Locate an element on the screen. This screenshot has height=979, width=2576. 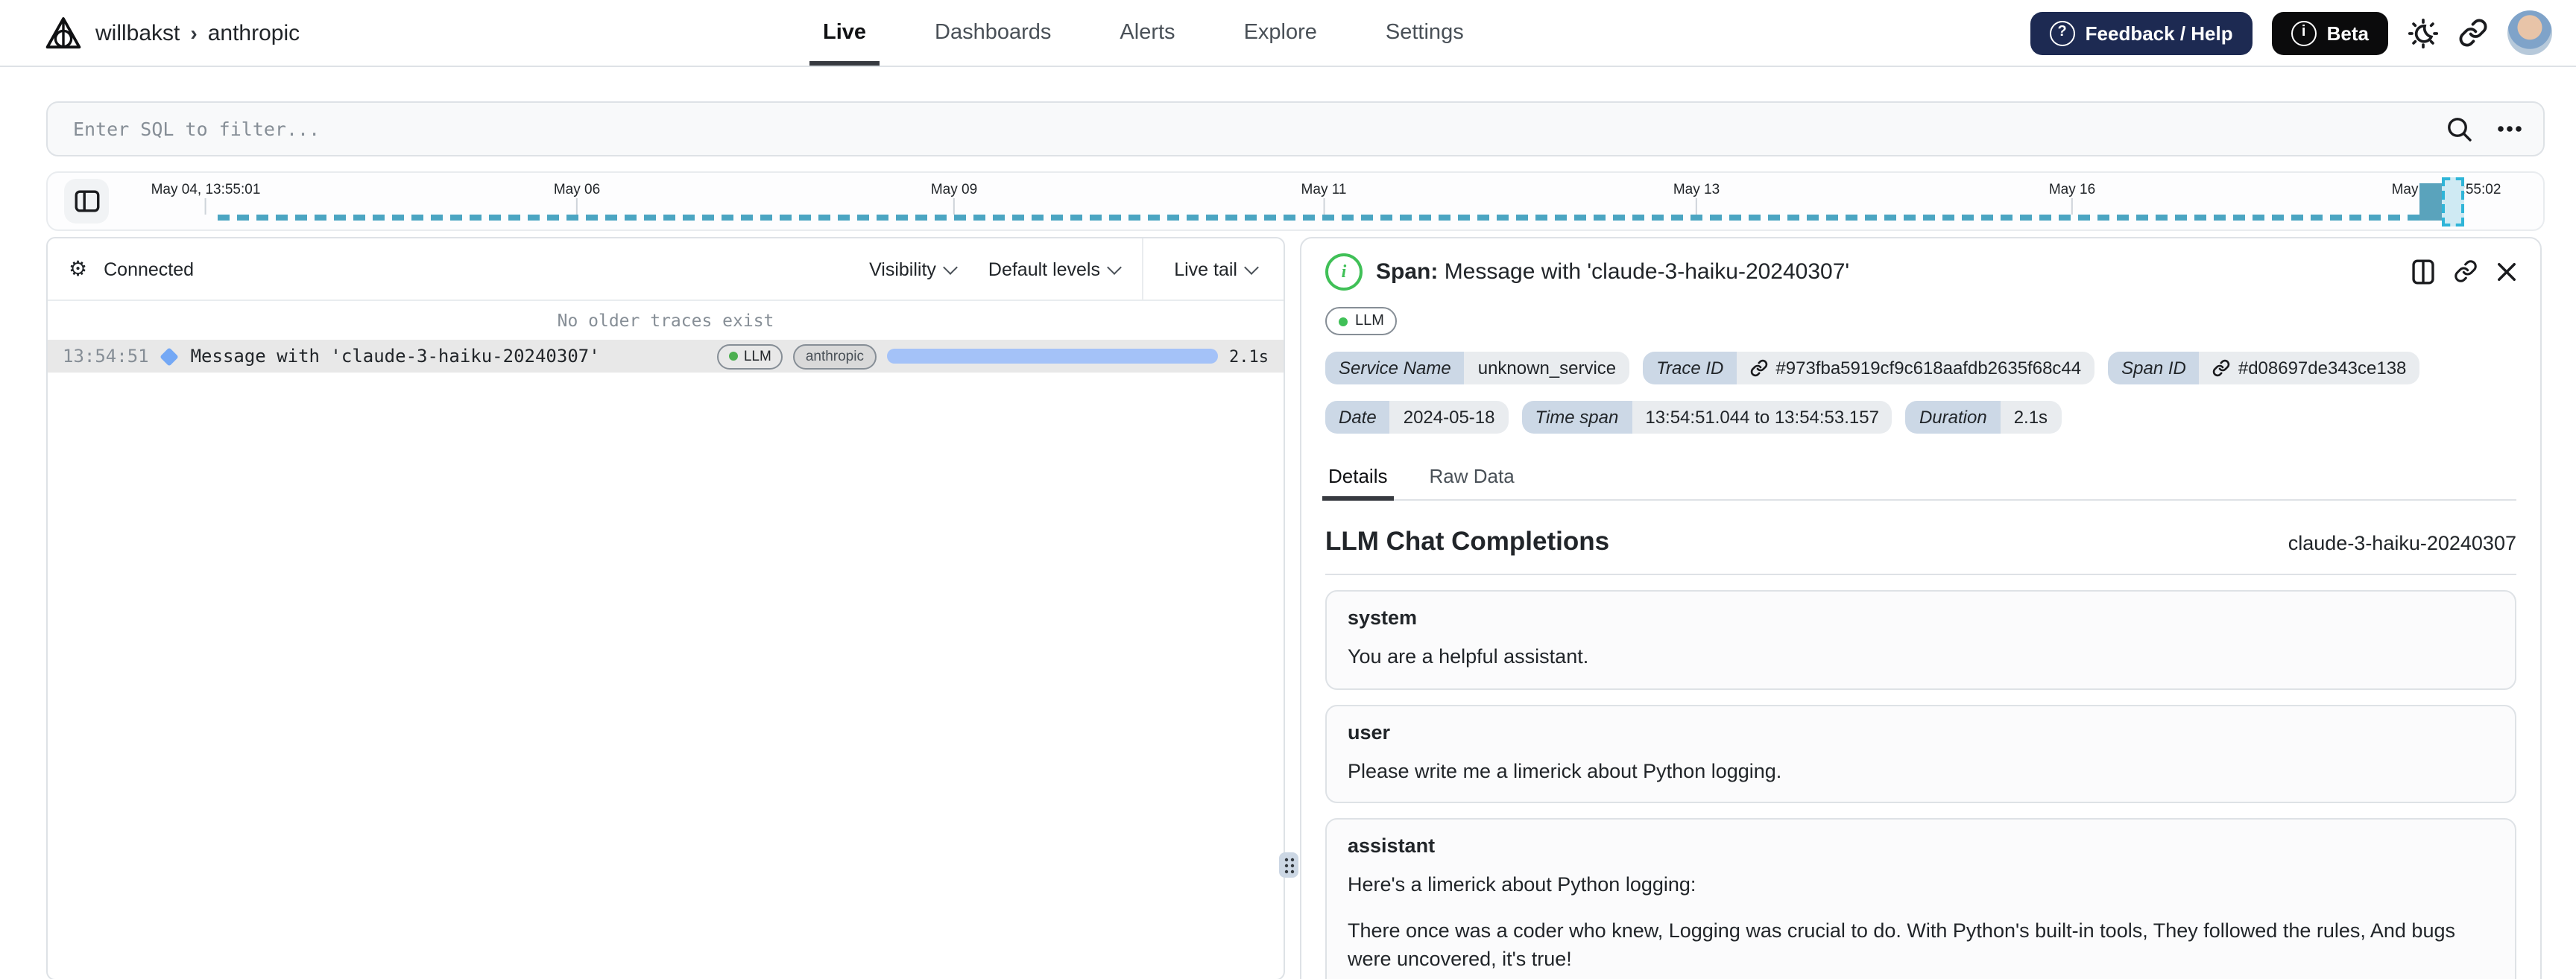
timeline-tick: May 11 is located at coordinates (1323, 198).